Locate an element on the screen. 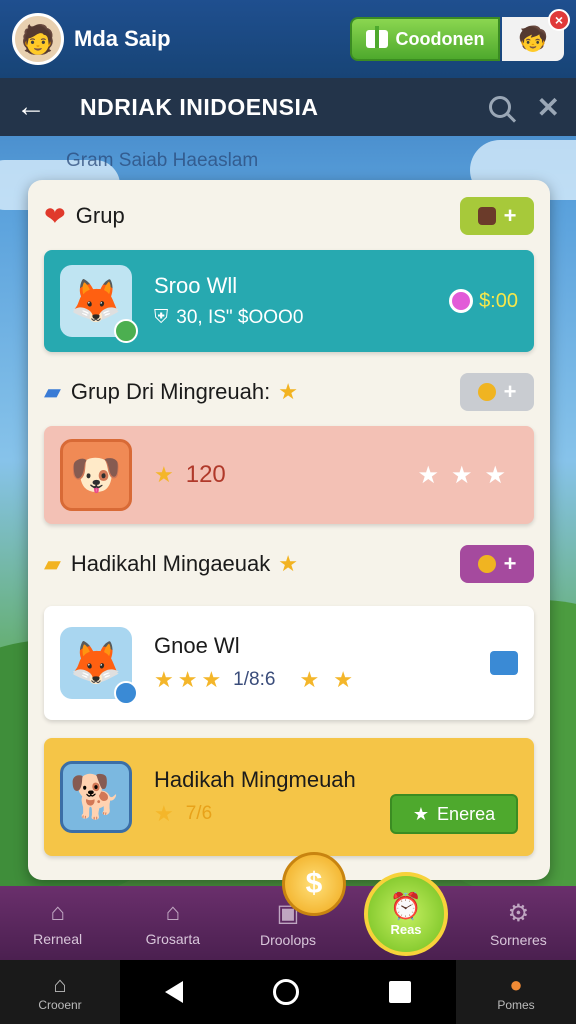 This screenshot has width=576, height=1024. background-caption: Gram Saiab Haeaslam is located at coordinates (162, 160).